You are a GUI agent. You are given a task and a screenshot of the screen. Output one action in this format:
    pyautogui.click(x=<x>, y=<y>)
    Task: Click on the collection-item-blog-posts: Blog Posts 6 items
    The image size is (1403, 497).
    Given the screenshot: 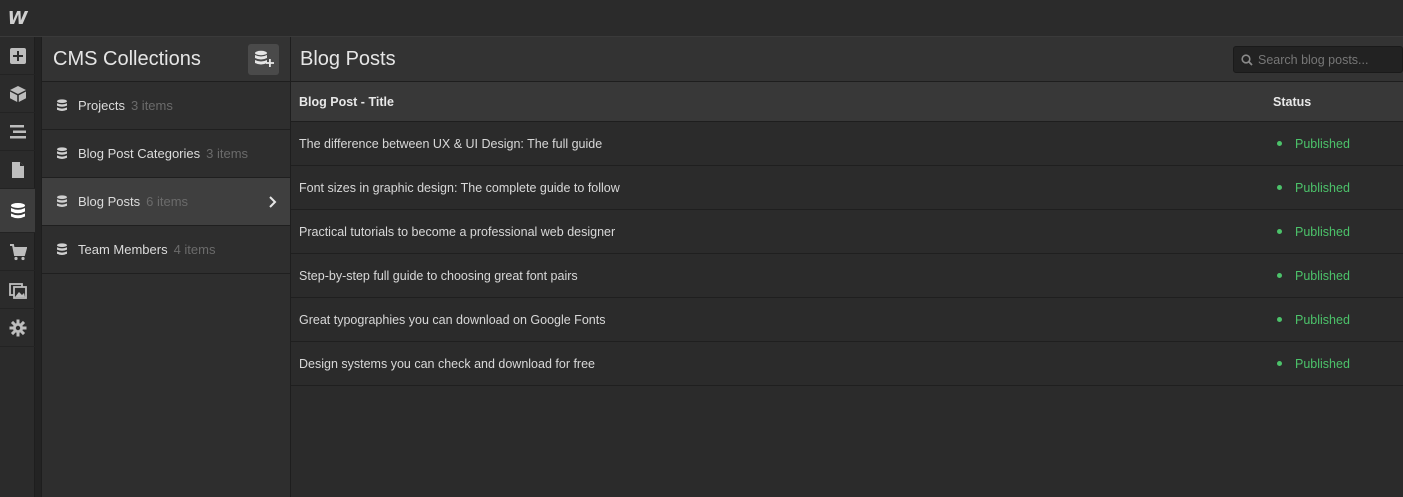 What is the action you would take?
    pyautogui.click(x=166, y=202)
    